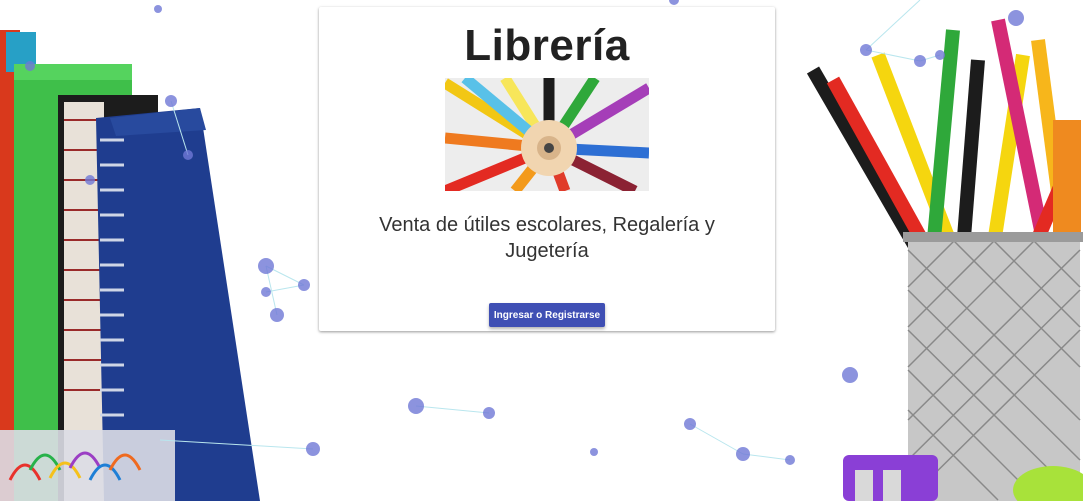 This screenshot has height=501, width=1083. Describe the element at coordinates (547, 45) in the screenshot. I see `page-title: Librería` at that location.